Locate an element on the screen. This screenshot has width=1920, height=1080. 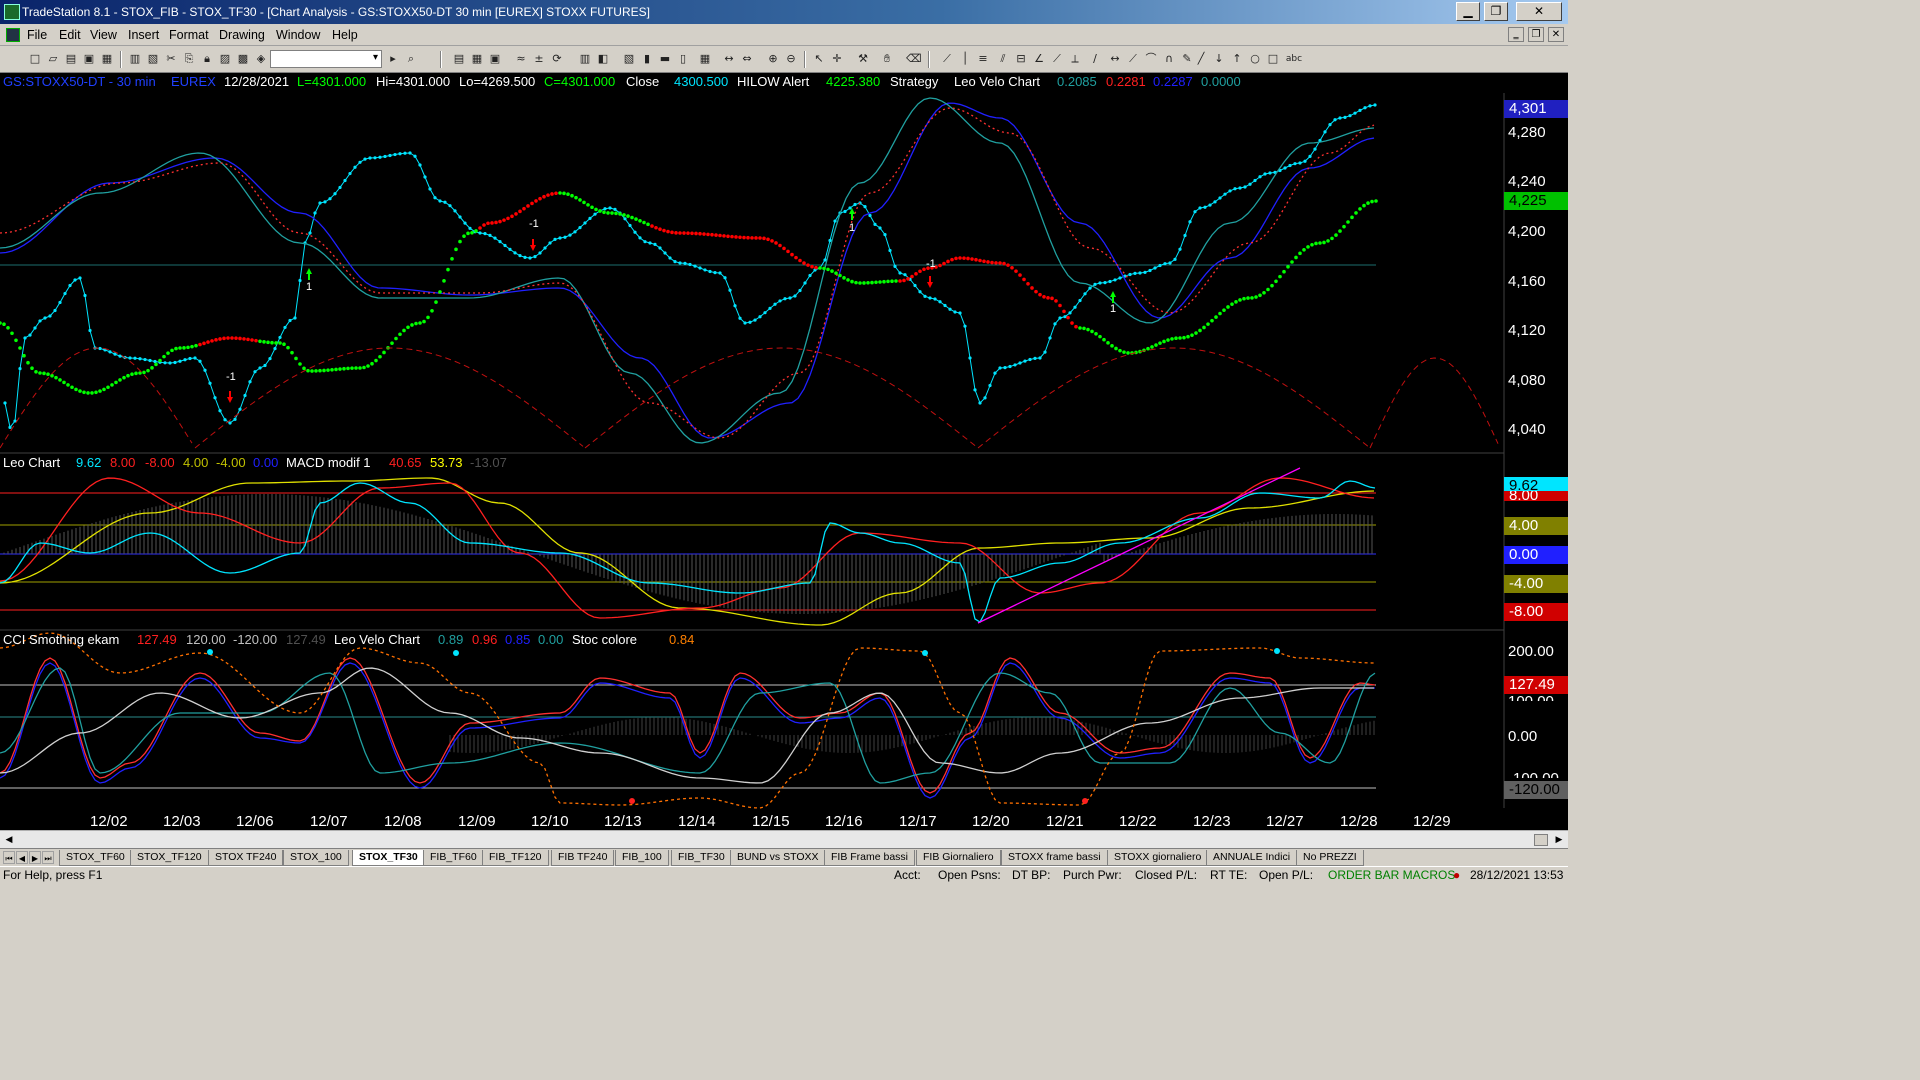
cycle-icon: ∩ is located at coordinates (1169, 59).